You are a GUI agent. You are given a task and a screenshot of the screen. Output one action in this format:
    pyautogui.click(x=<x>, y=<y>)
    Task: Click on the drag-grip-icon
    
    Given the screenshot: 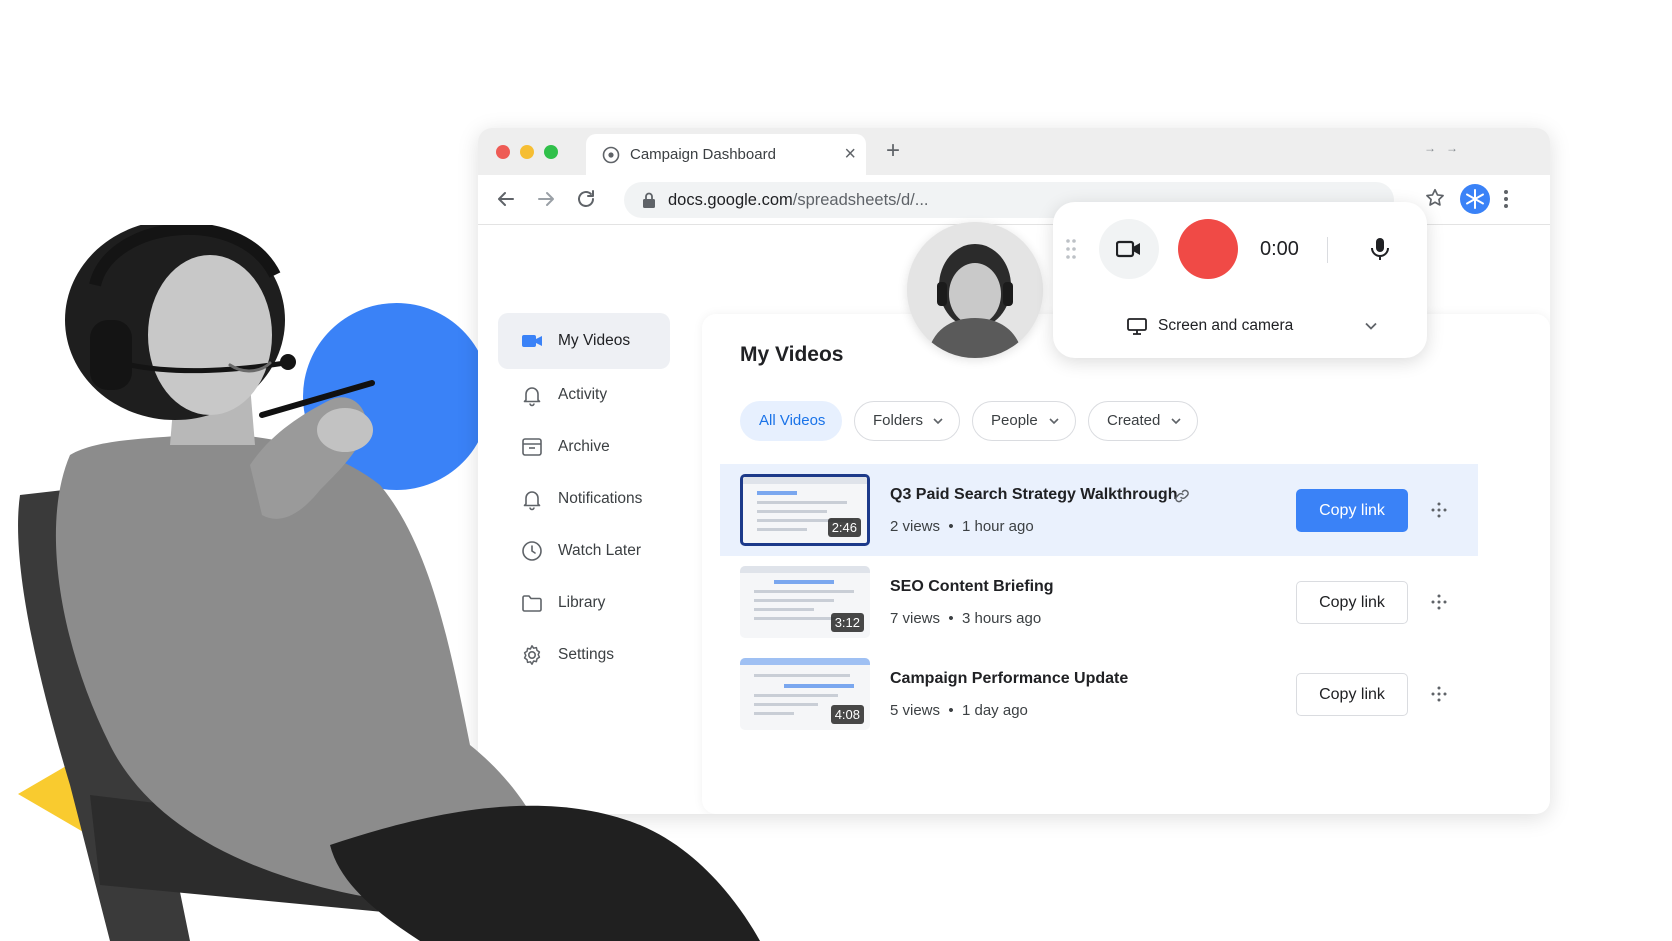 What is the action you would take?
    pyautogui.click(x=1071, y=249)
    